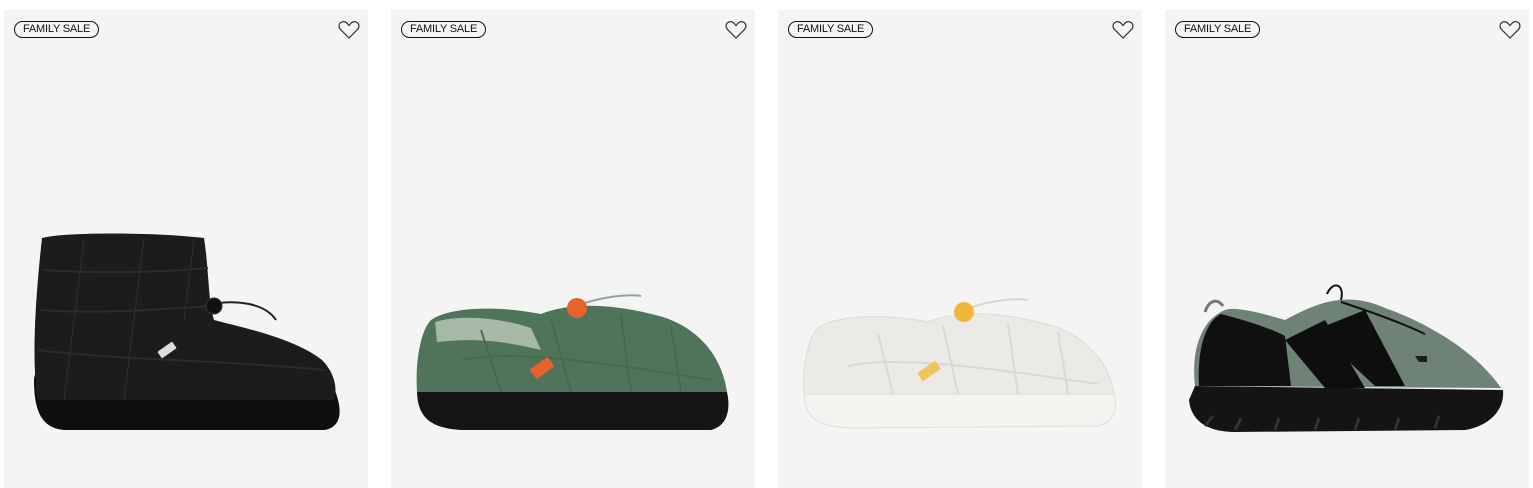  Describe the element at coordinates (186, 330) in the screenshot. I see `product-image-black-bootie` at that location.